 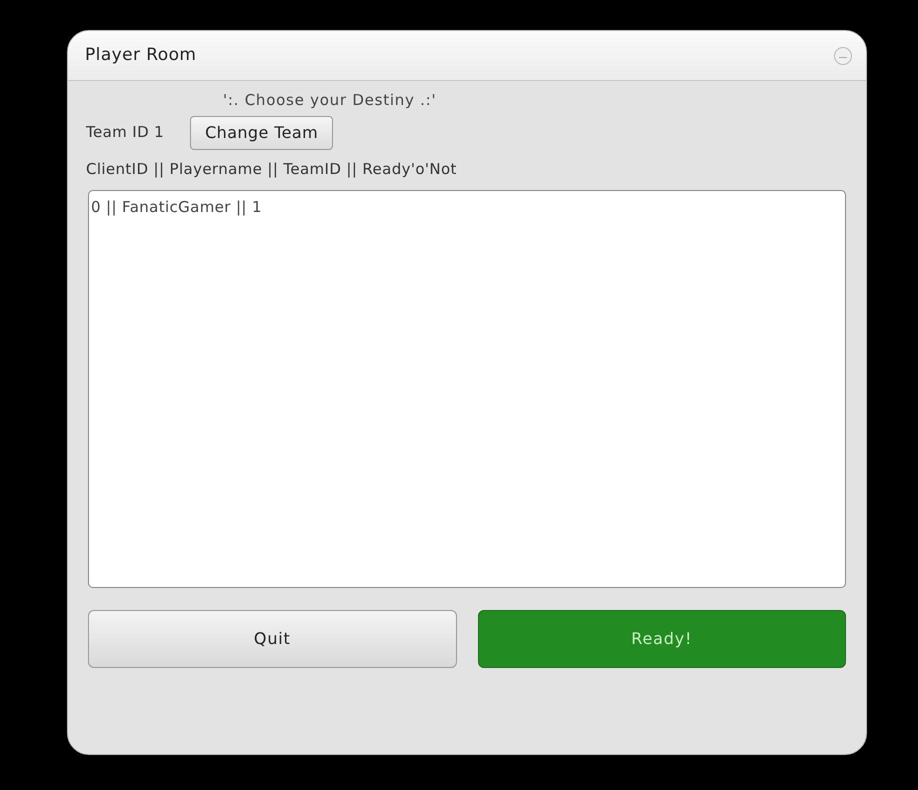 What do you see at coordinates (467, 207) in the screenshot?
I see `player-row: 0 || FanaticGamer || 1` at bounding box center [467, 207].